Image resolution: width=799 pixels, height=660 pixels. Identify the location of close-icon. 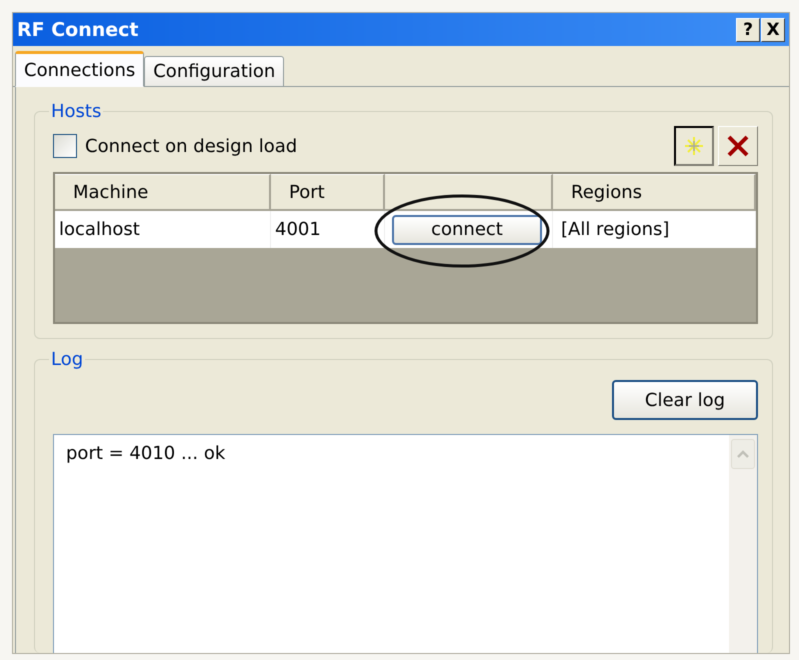
(738, 146).